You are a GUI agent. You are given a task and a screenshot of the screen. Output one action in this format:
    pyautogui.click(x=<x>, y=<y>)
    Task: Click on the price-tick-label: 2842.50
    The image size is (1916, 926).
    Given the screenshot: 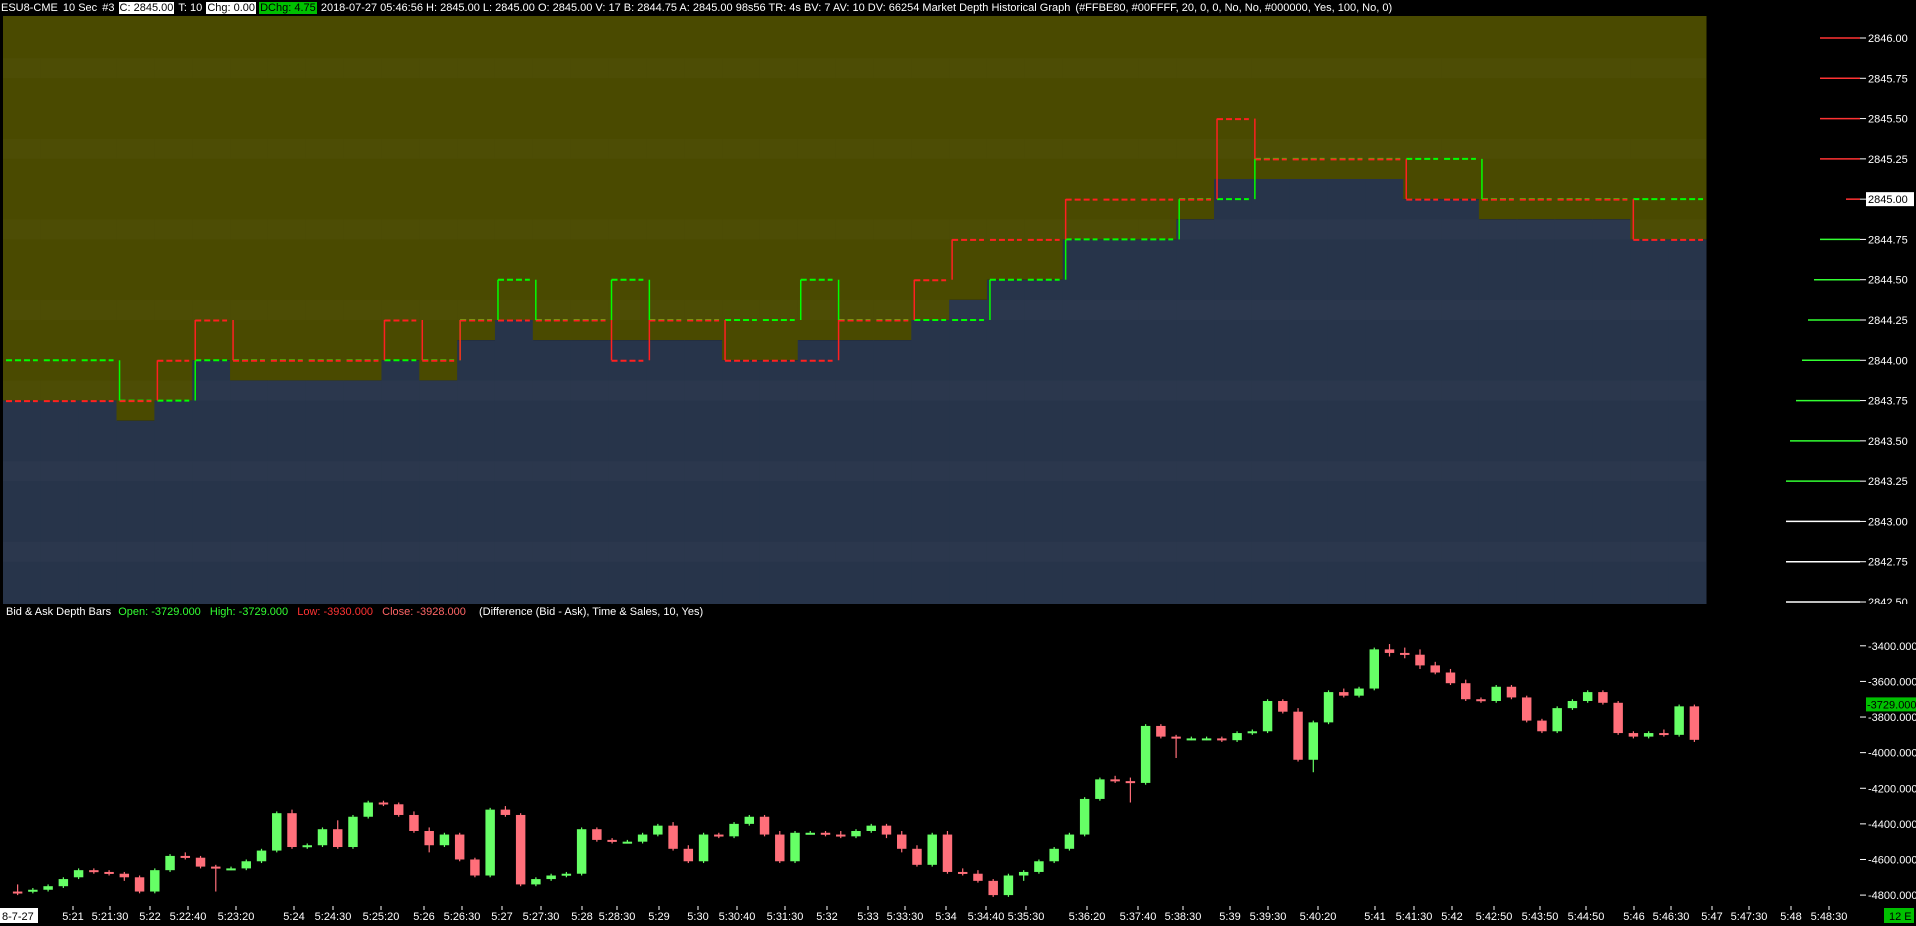 What is the action you would take?
    pyautogui.click(x=1888, y=600)
    